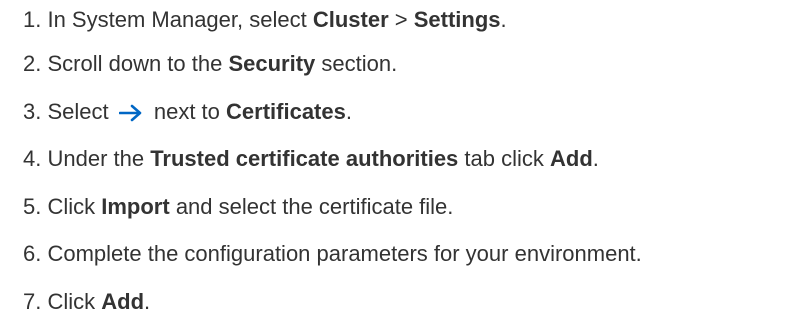  What do you see at coordinates (32, 63) in the screenshot?
I see `step-number: 2.` at bounding box center [32, 63].